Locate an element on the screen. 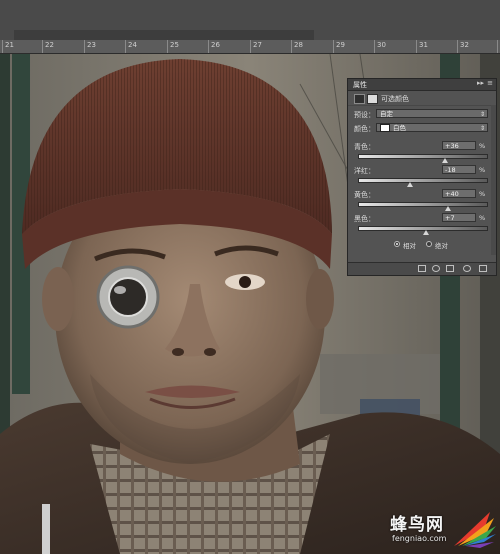 The image size is (500, 554). panel-header: 属性 ▸▸ ≡ is located at coordinates (422, 85).